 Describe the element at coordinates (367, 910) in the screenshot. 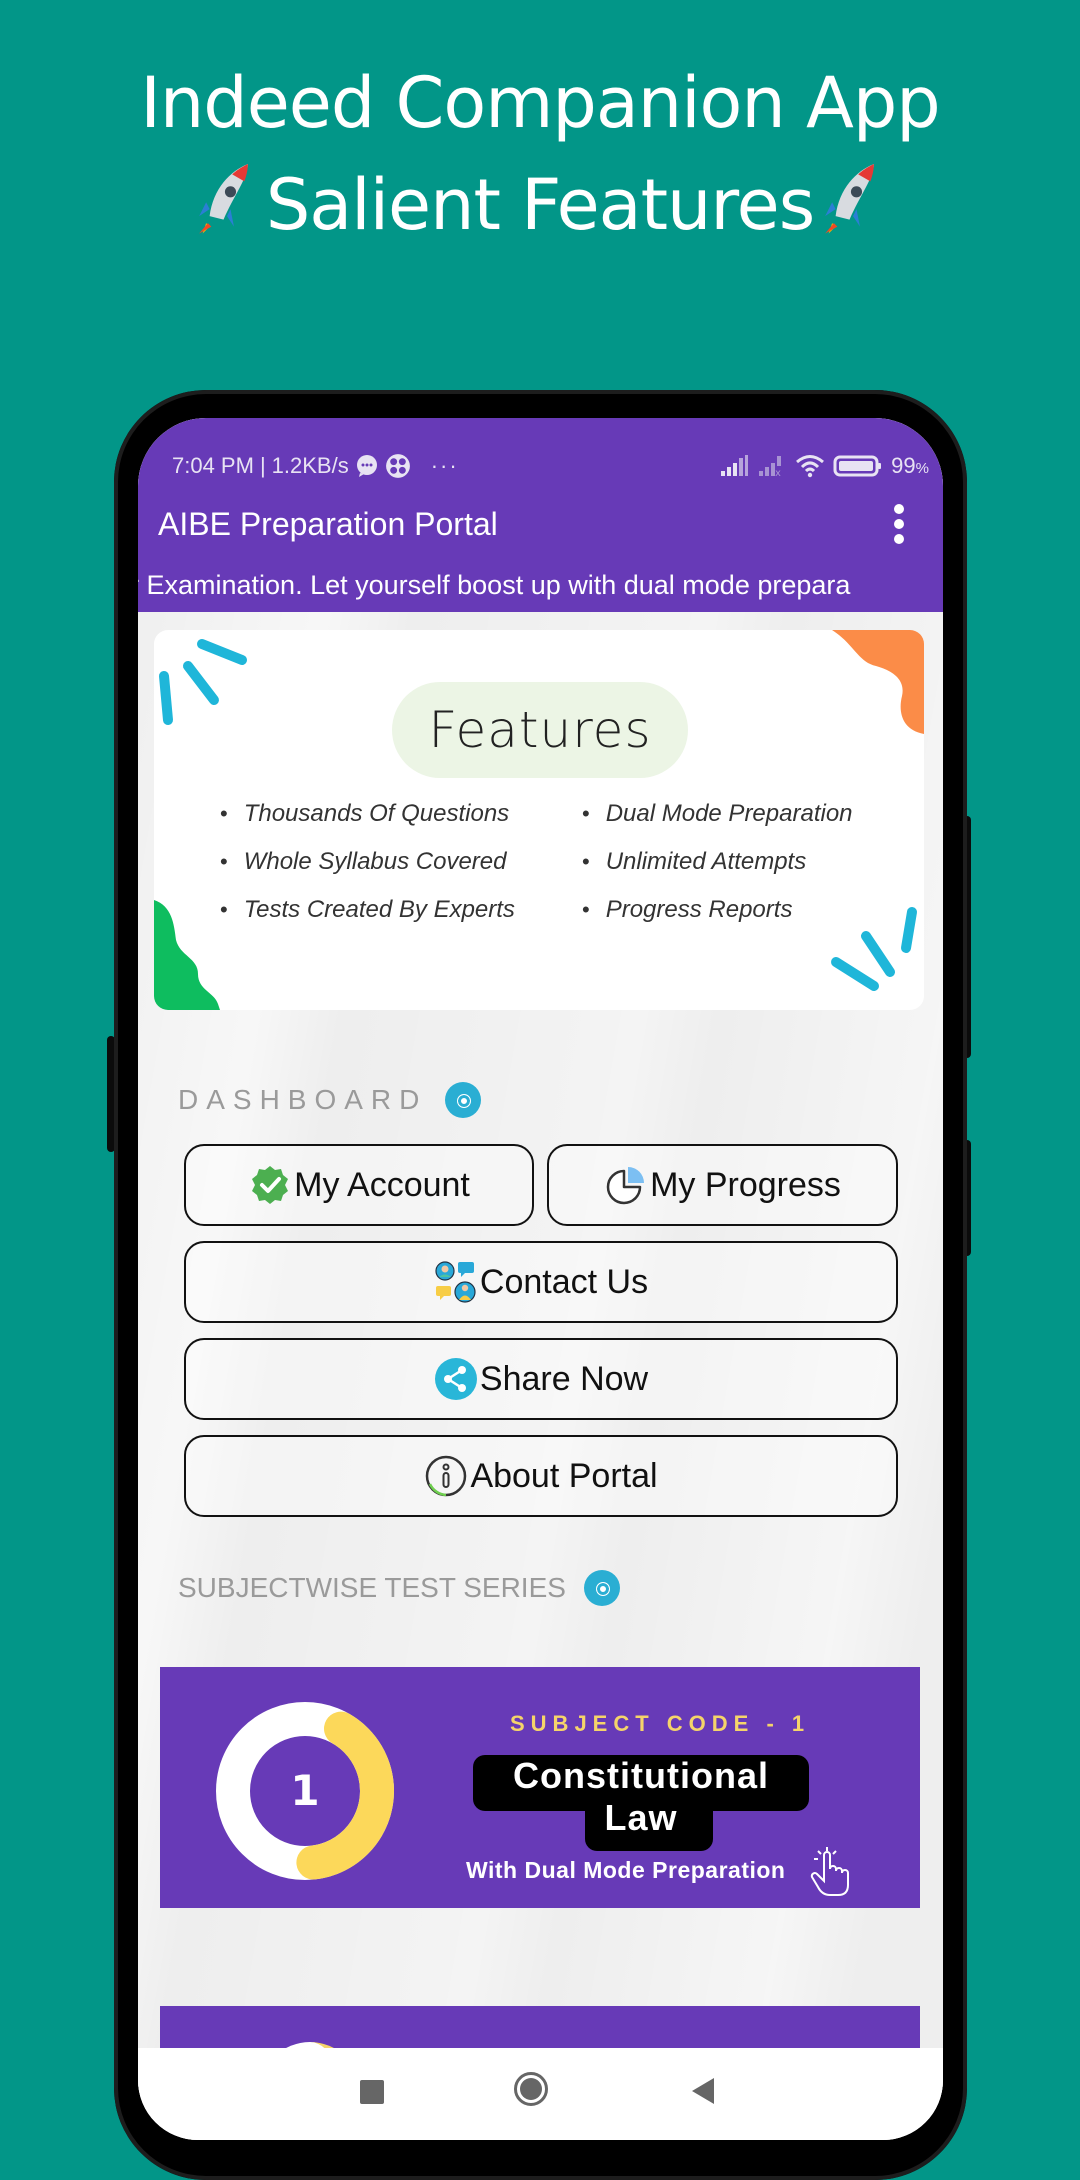

I see `feature-item: Tests Created By Experts` at that location.